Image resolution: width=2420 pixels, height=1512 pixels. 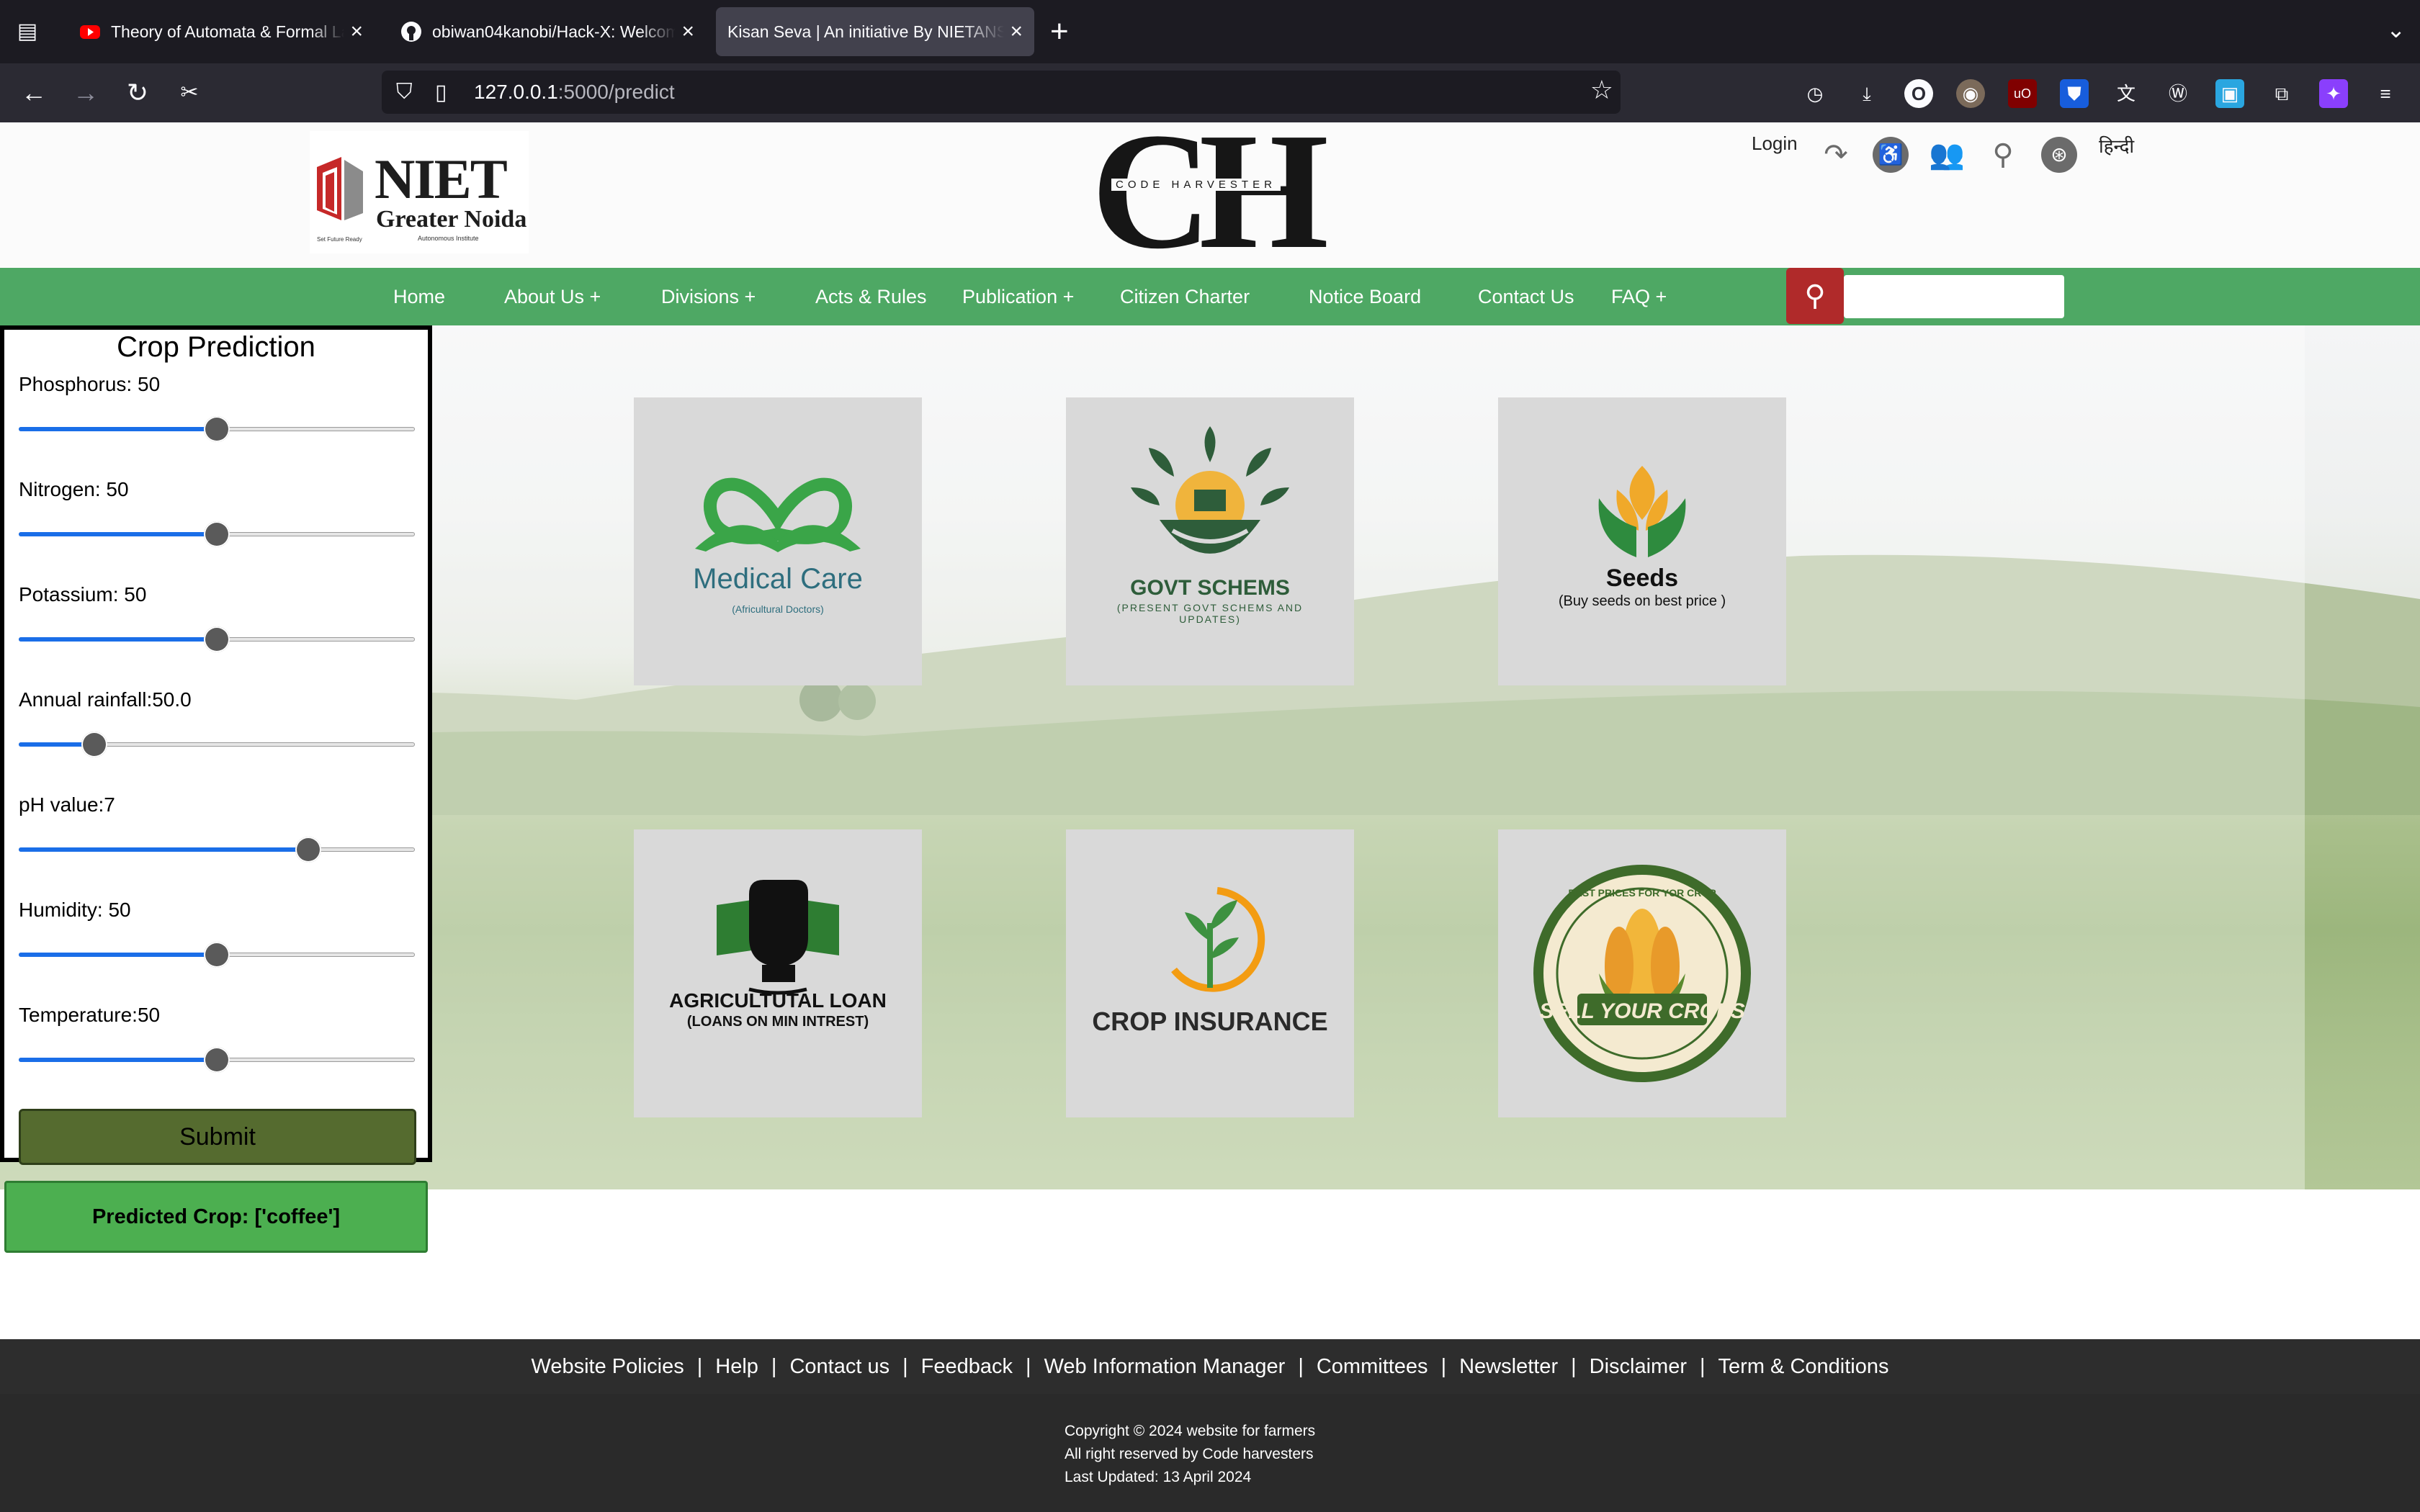 I want to click on nitrogen-slider, so click(x=217, y=534).